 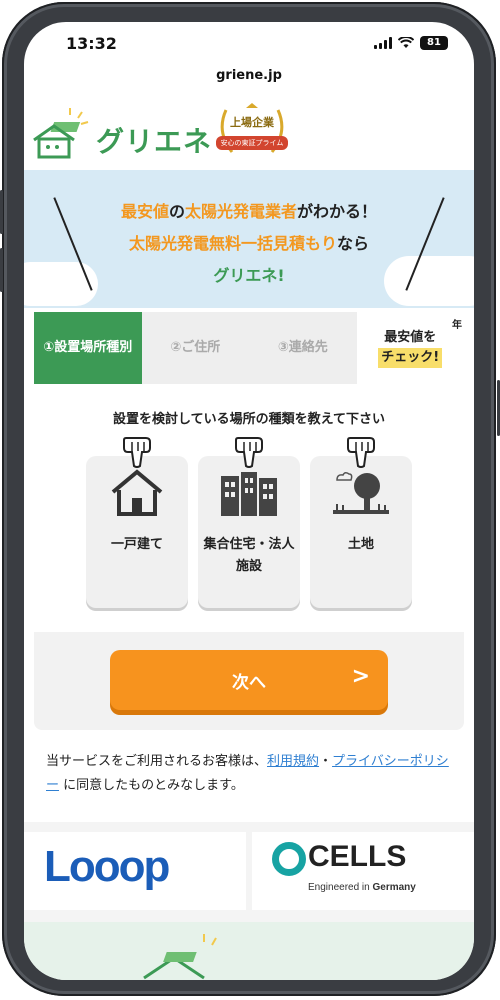 I want to click on step-3: ③連絡先, so click(x=303, y=348).